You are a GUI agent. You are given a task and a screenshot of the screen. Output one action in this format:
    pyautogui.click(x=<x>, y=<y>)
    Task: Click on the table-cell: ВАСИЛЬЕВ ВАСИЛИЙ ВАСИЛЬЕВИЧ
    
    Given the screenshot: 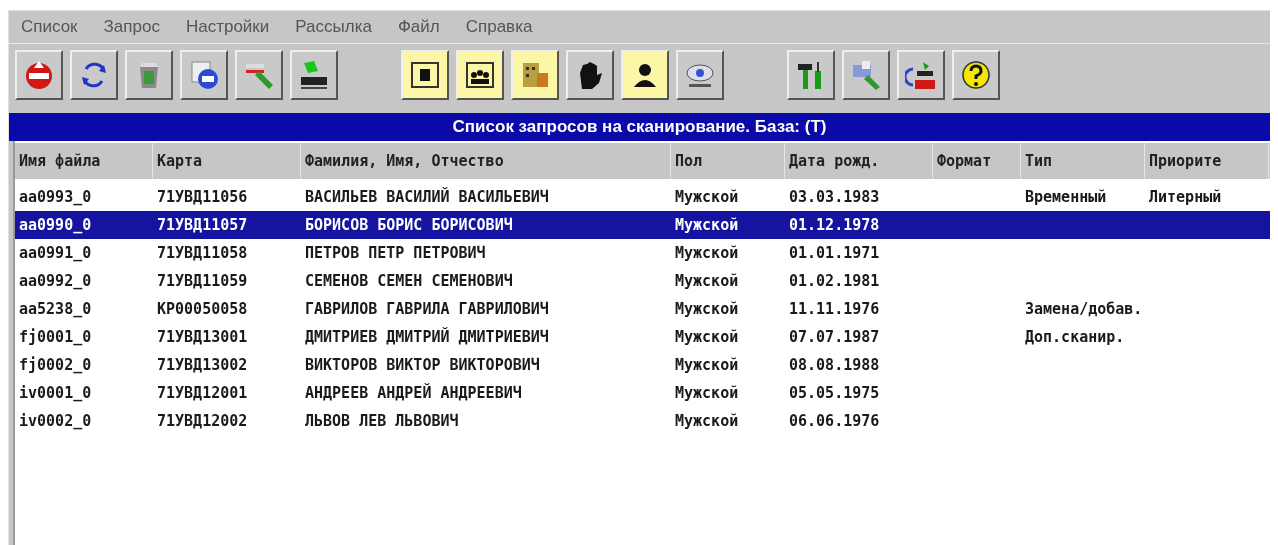 What is the action you would take?
    pyautogui.click(x=427, y=197)
    